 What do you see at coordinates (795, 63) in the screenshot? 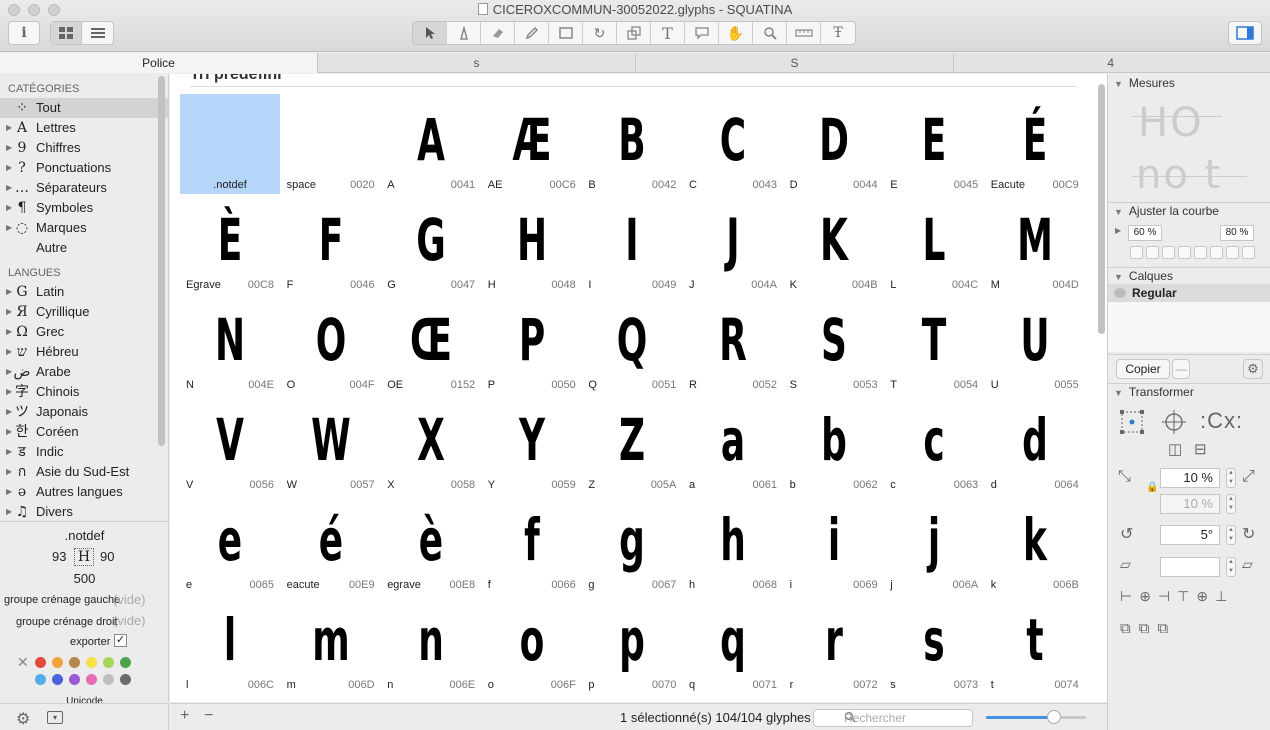
I see `tab-s-upper: S` at bounding box center [795, 63].